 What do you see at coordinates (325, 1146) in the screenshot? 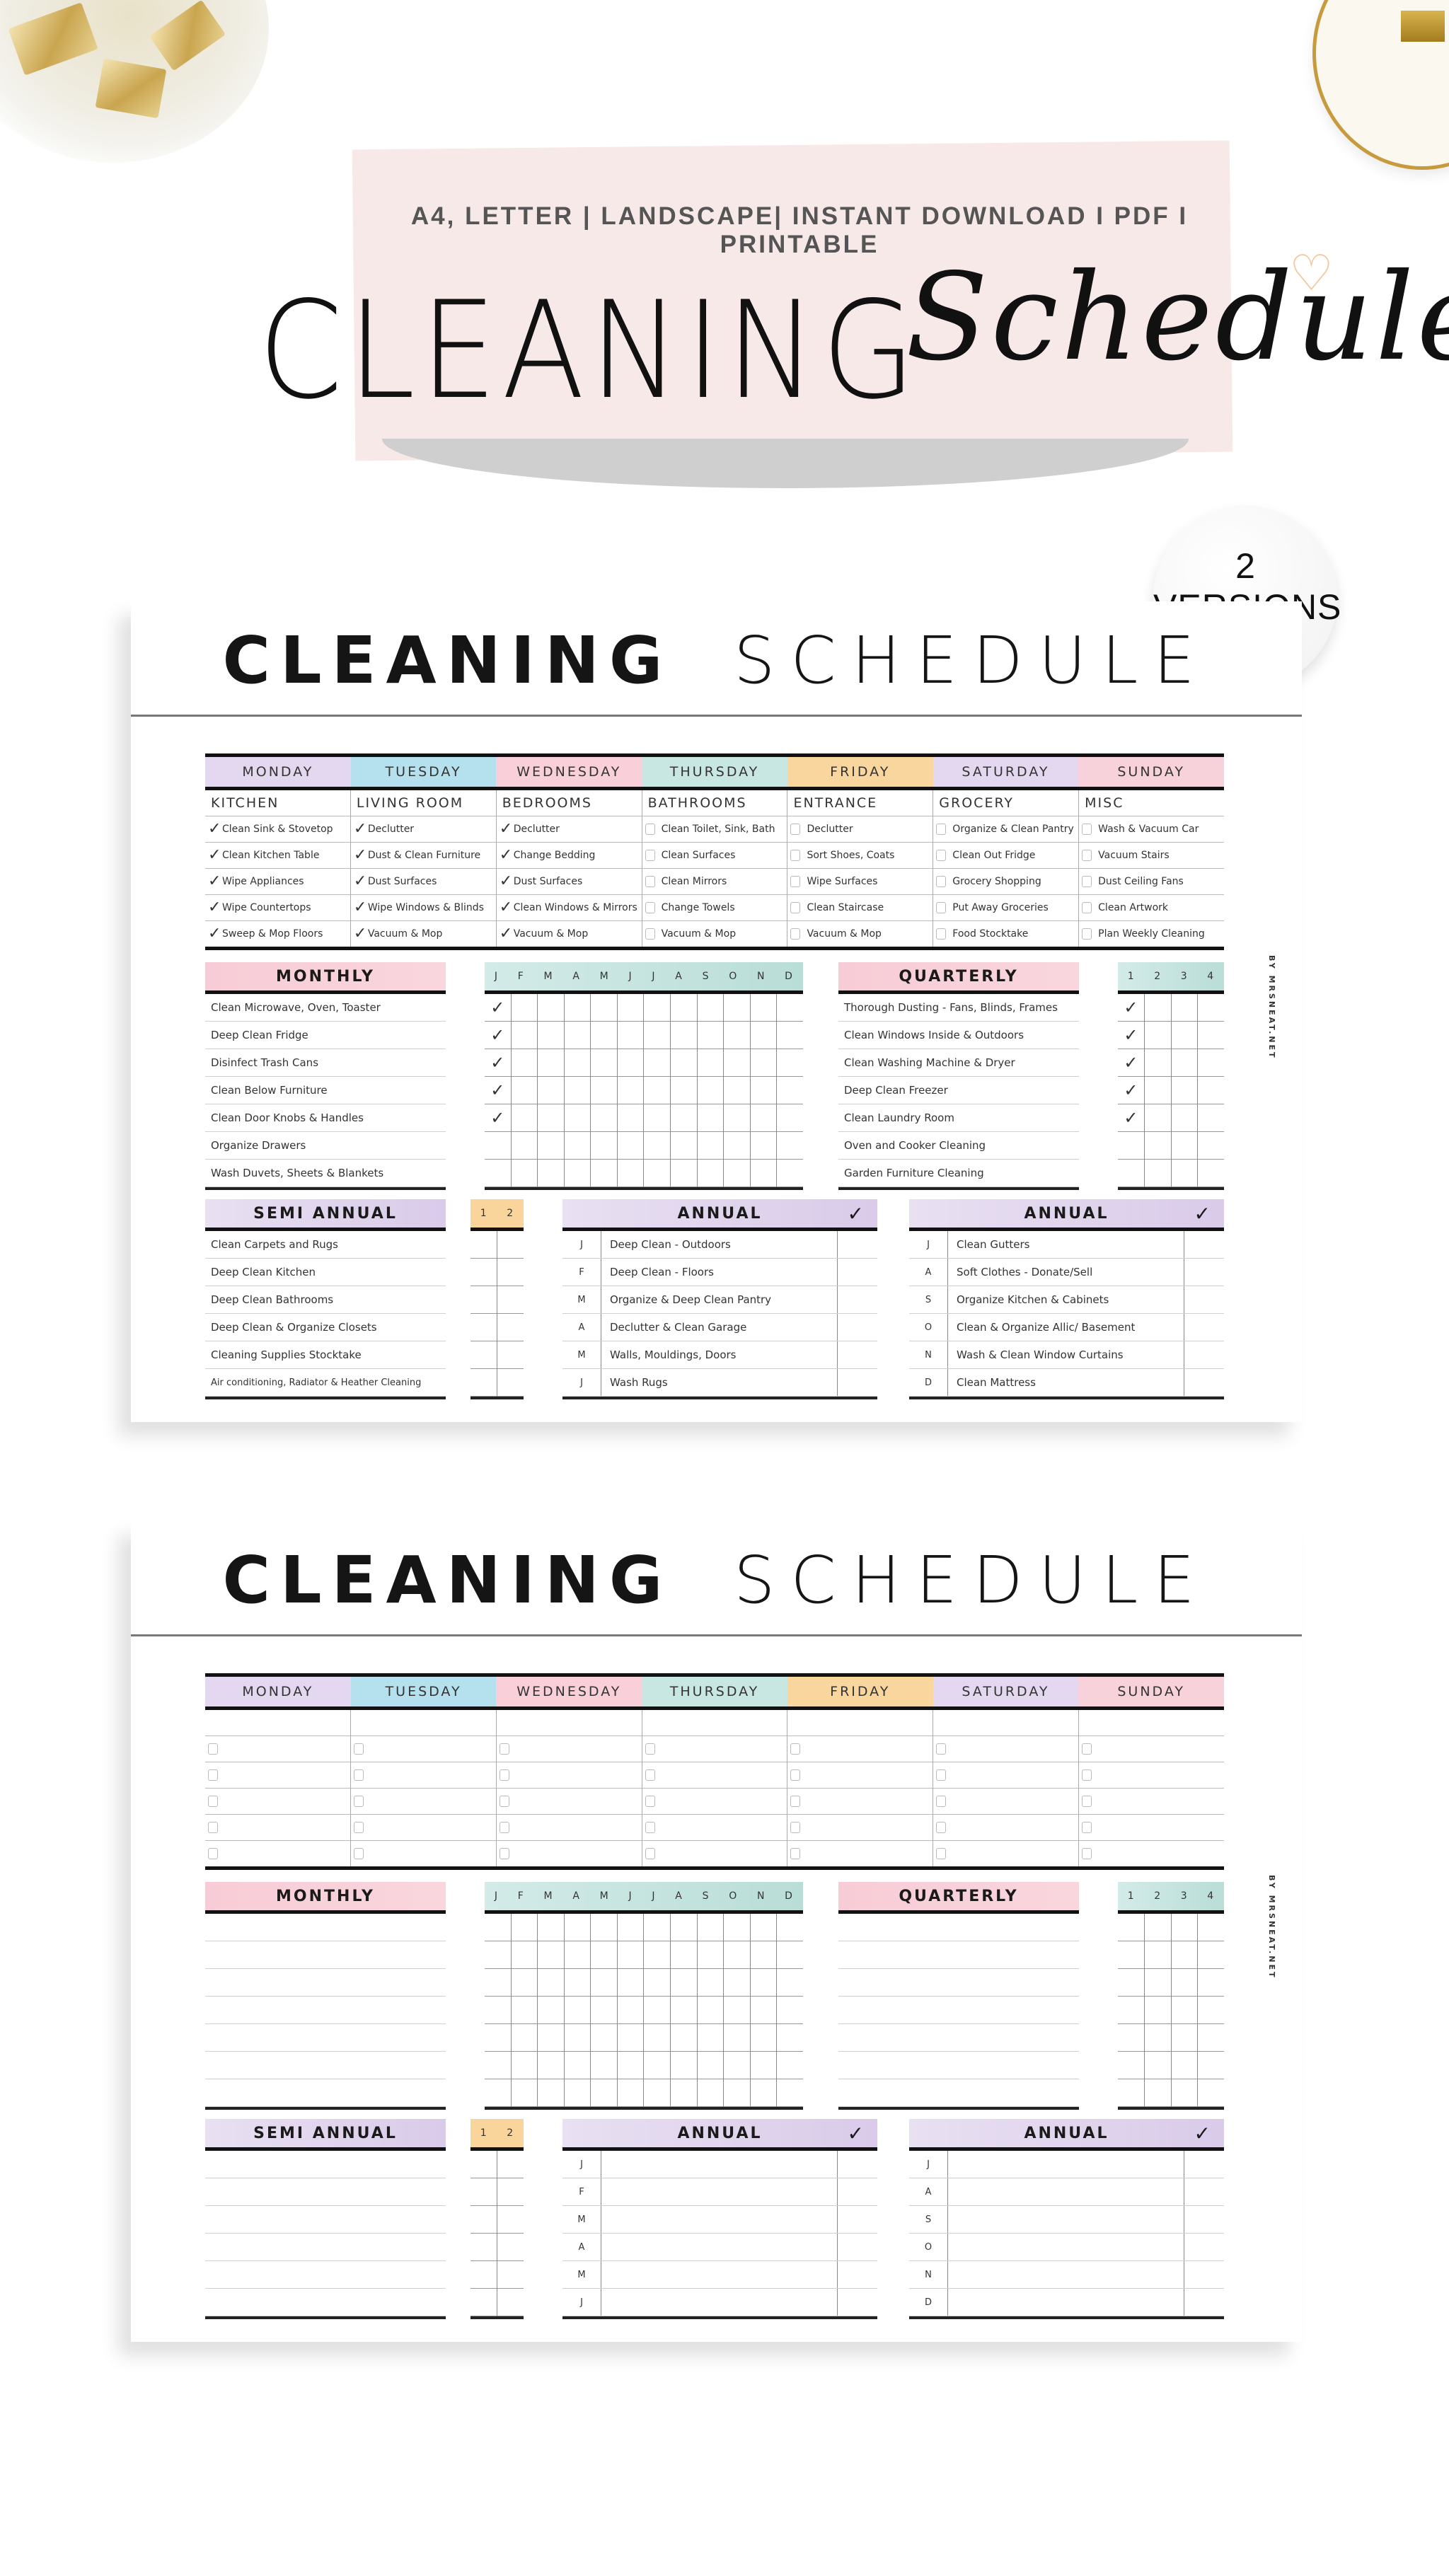
I see `list-item: Organize Drawers` at bounding box center [325, 1146].